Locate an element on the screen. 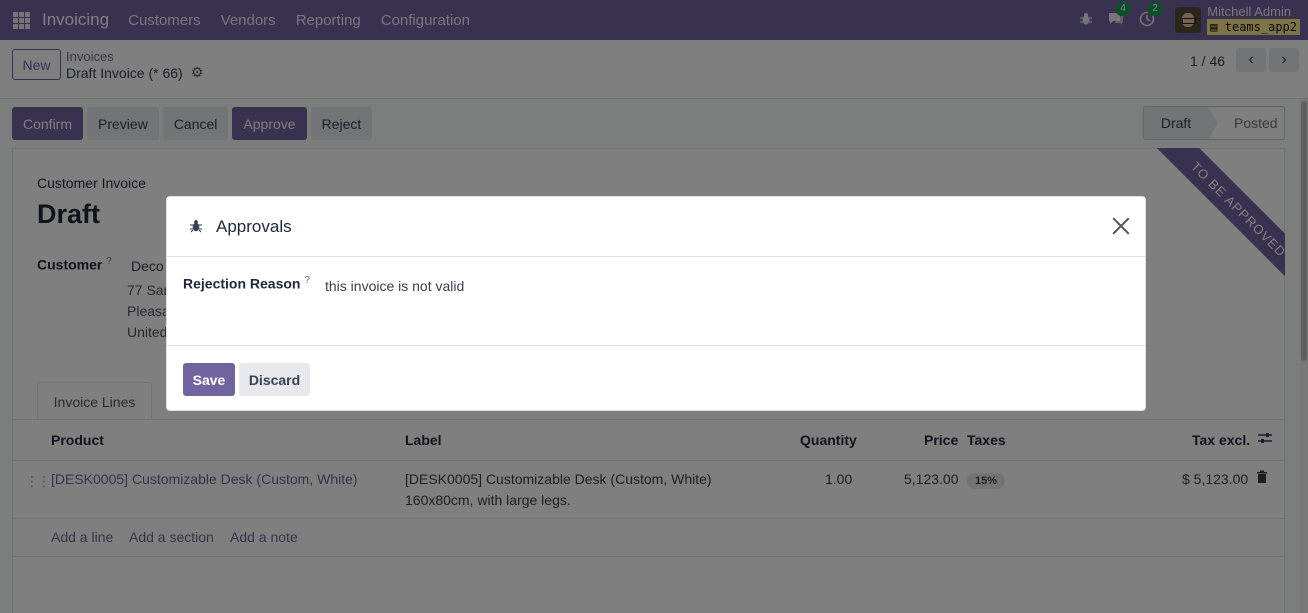 The image size is (1308, 613). bug-icon is located at coordinates (196, 227).